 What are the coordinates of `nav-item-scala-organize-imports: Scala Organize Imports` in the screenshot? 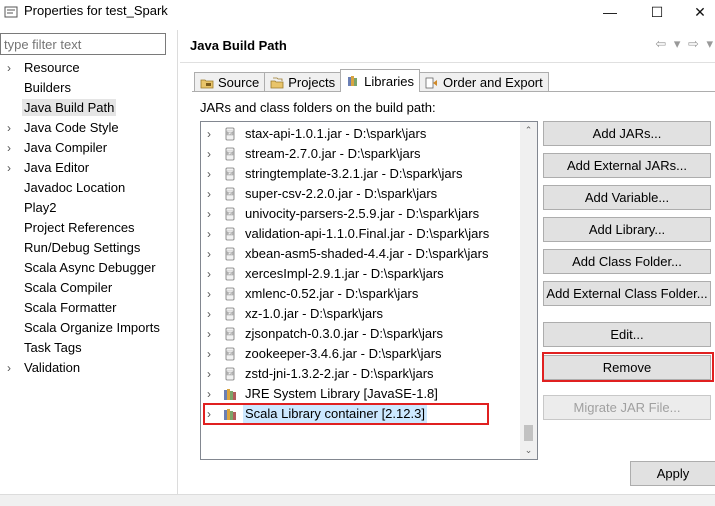 It's located at (86, 328).